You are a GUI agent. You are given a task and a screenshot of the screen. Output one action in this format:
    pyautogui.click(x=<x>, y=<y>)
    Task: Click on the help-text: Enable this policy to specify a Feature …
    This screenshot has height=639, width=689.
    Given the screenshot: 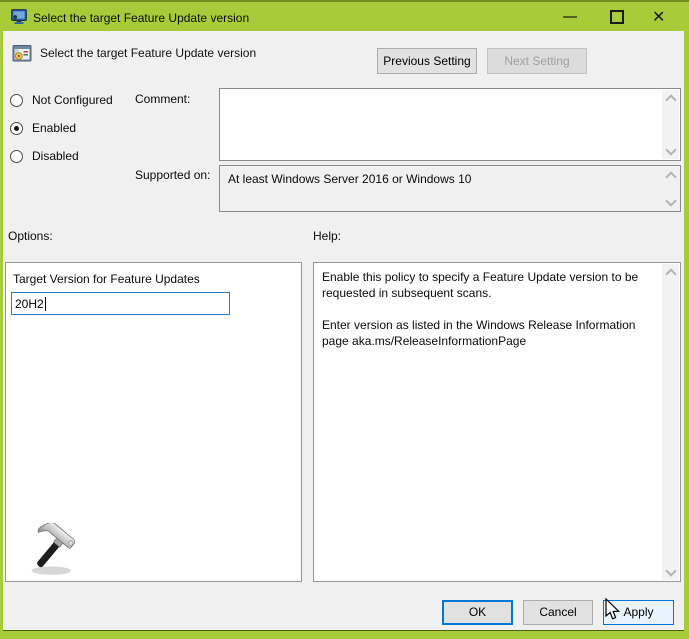 What is the action you would take?
    pyautogui.click(x=488, y=306)
    